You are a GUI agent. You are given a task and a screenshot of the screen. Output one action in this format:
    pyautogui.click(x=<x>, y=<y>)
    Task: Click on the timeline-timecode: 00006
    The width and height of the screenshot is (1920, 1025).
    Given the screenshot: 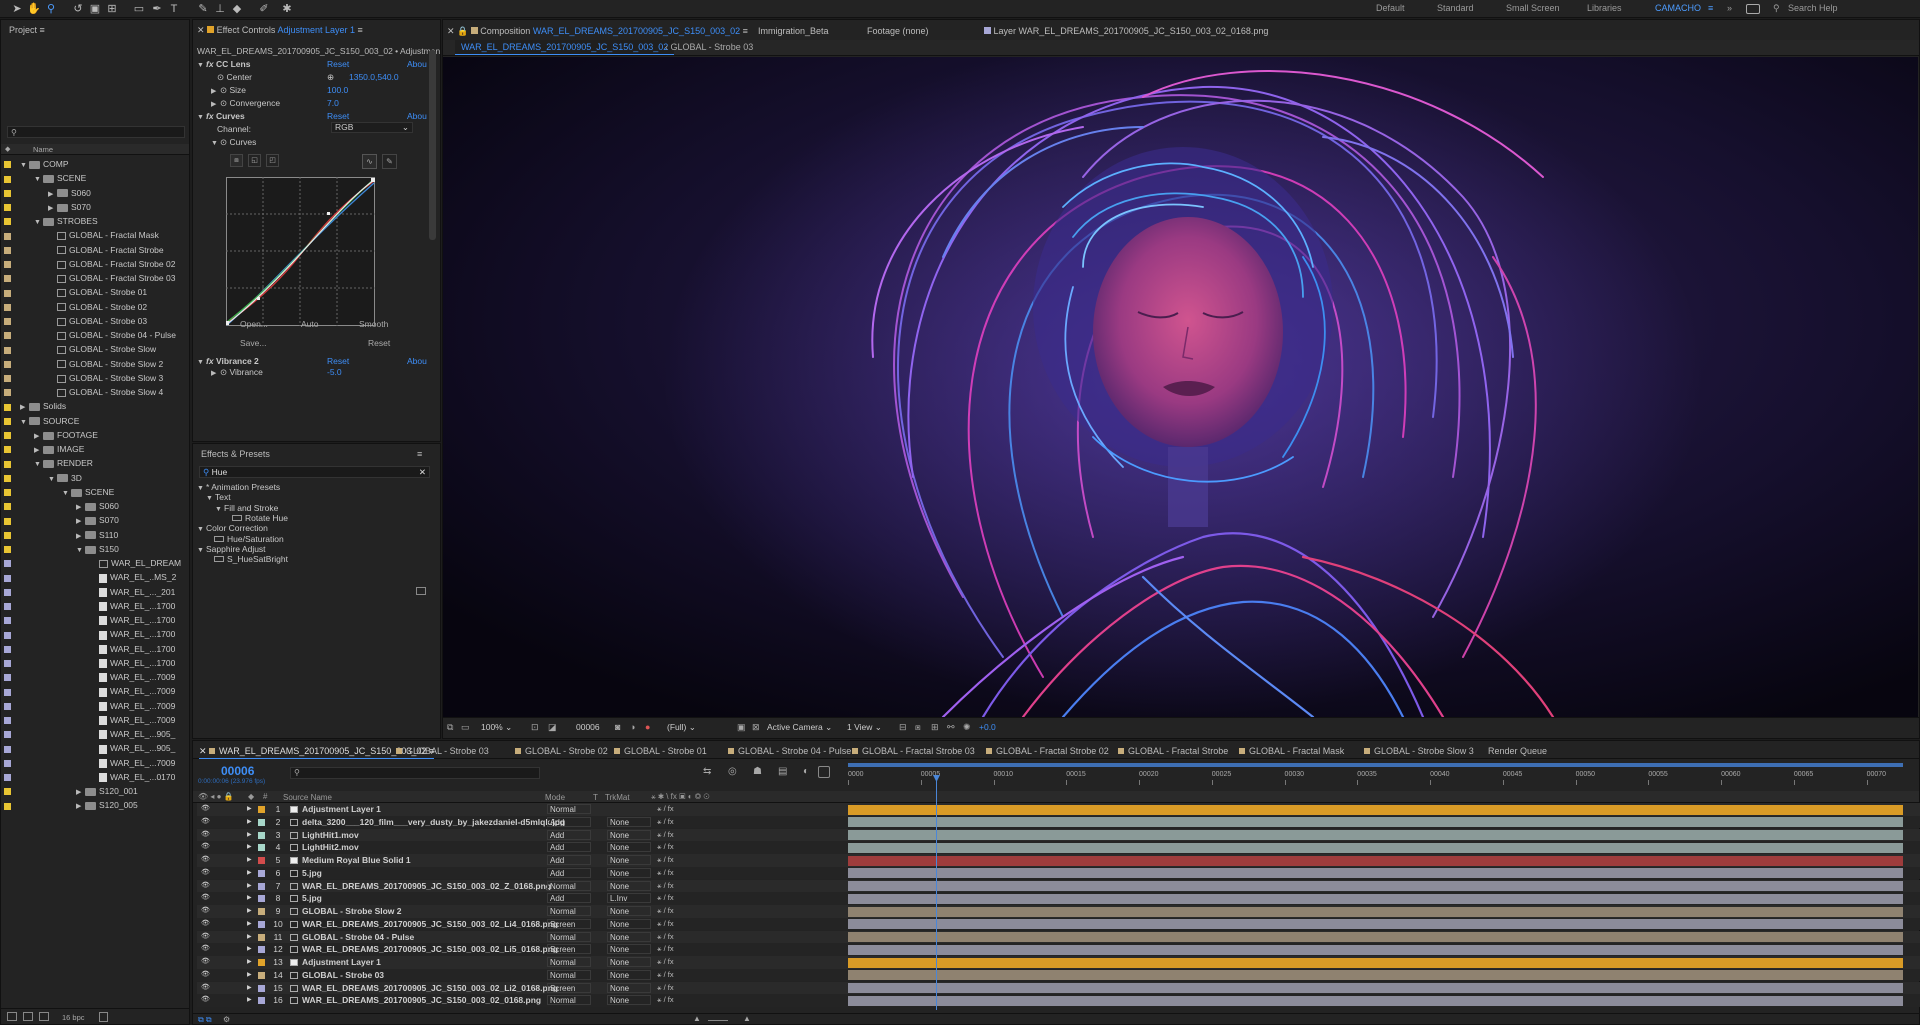 What is the action you would take?
    pyautogui.click(x=237, y=771)
    